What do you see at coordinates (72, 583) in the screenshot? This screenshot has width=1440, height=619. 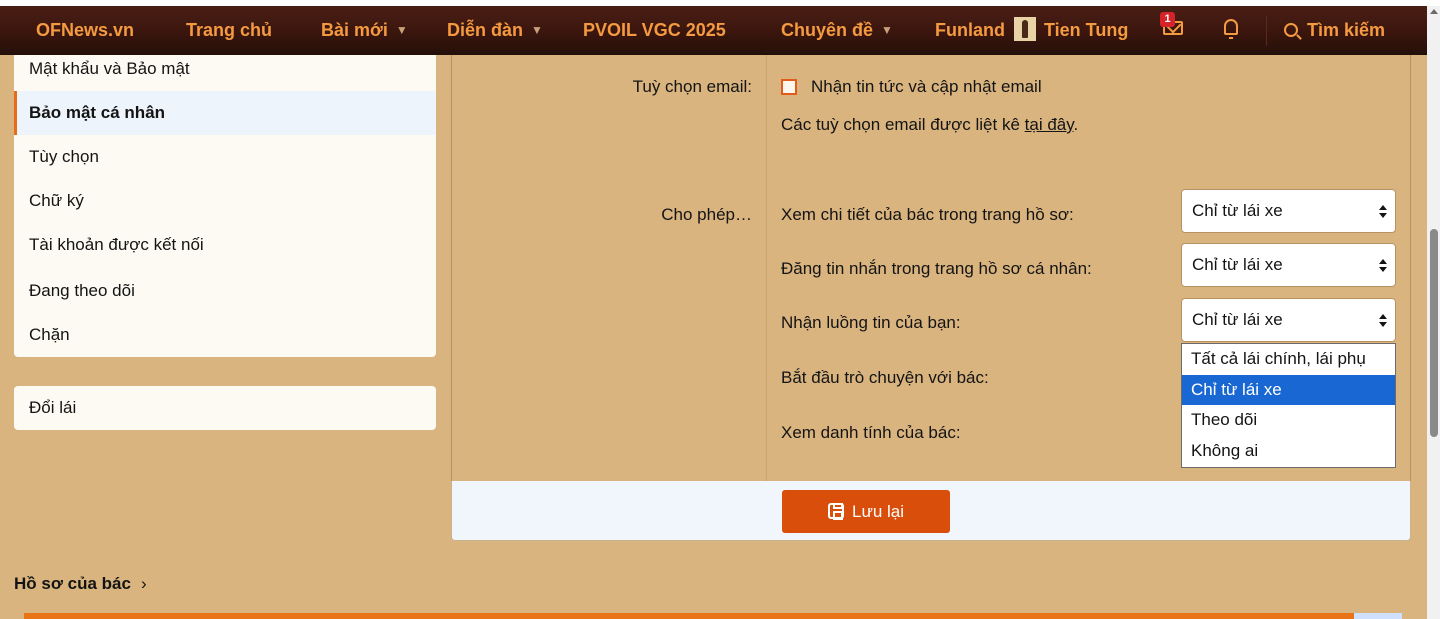 I see `profile-heading-label: Hồ sơ của bác` at bounding box center [72, 583].